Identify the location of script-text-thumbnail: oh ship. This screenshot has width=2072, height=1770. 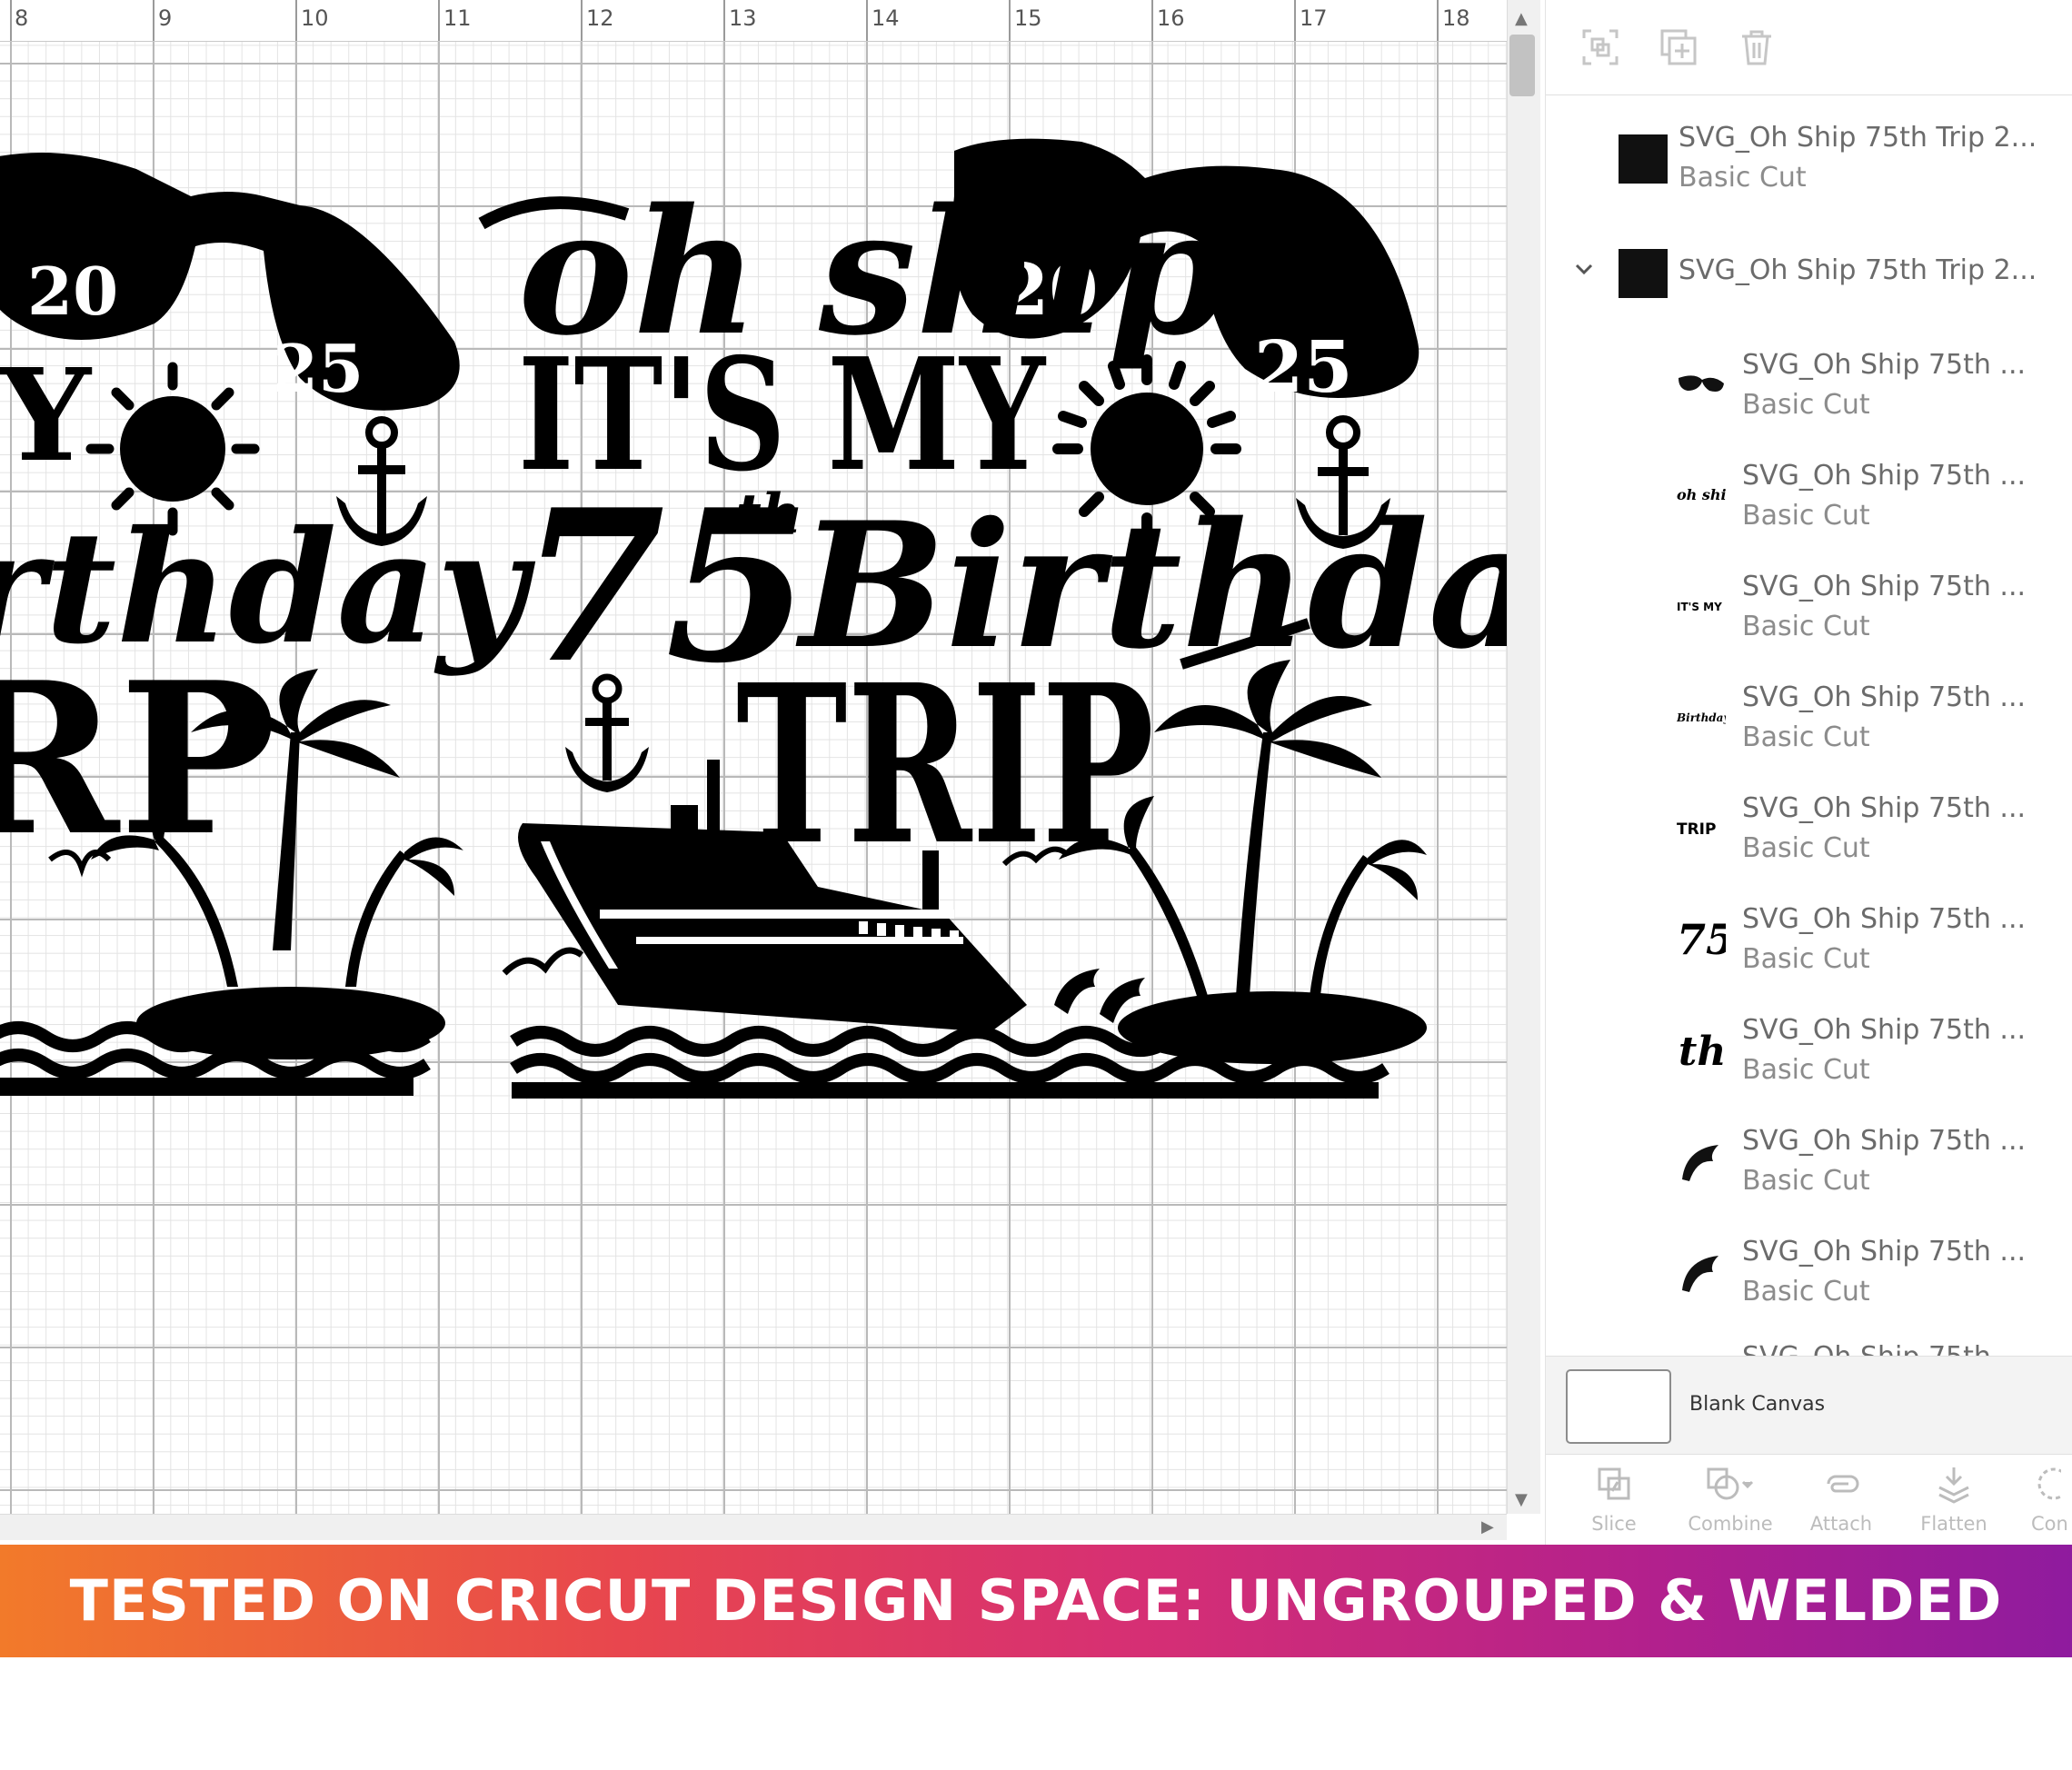
(1707, 507).